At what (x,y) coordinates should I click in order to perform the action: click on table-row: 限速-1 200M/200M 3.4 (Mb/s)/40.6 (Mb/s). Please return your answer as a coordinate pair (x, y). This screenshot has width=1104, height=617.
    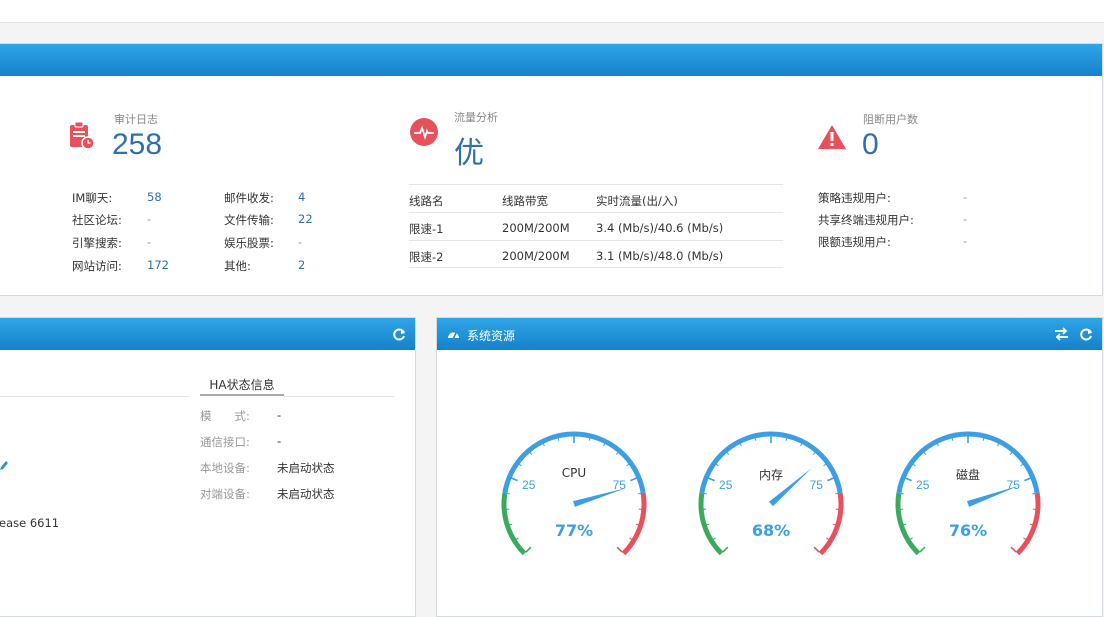
    Looking at the image, I should click on (596, 226).